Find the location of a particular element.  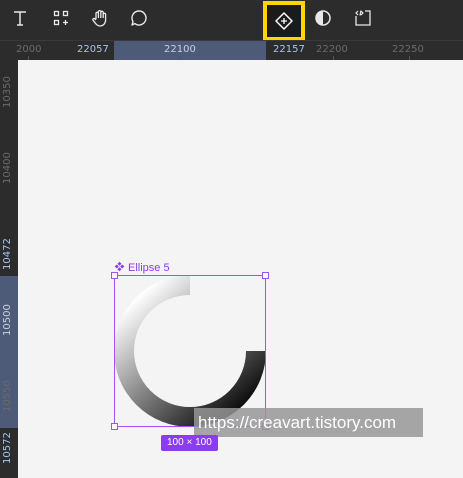

resize-handle-top-left is located at coordinates (114, 275).